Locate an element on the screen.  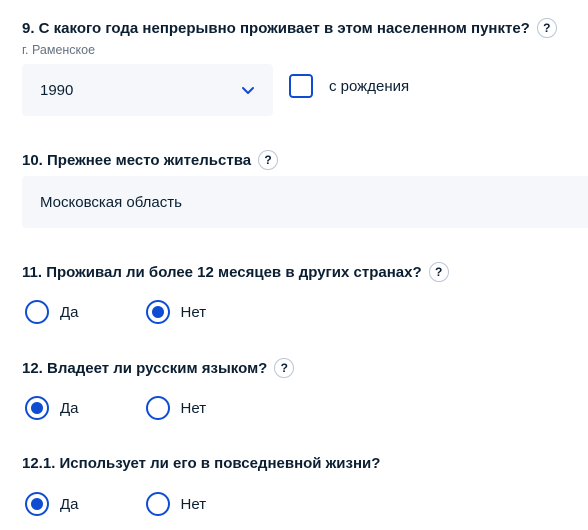
question-12-1-radio-group: Да Нет is located at coordinates (129, 504).